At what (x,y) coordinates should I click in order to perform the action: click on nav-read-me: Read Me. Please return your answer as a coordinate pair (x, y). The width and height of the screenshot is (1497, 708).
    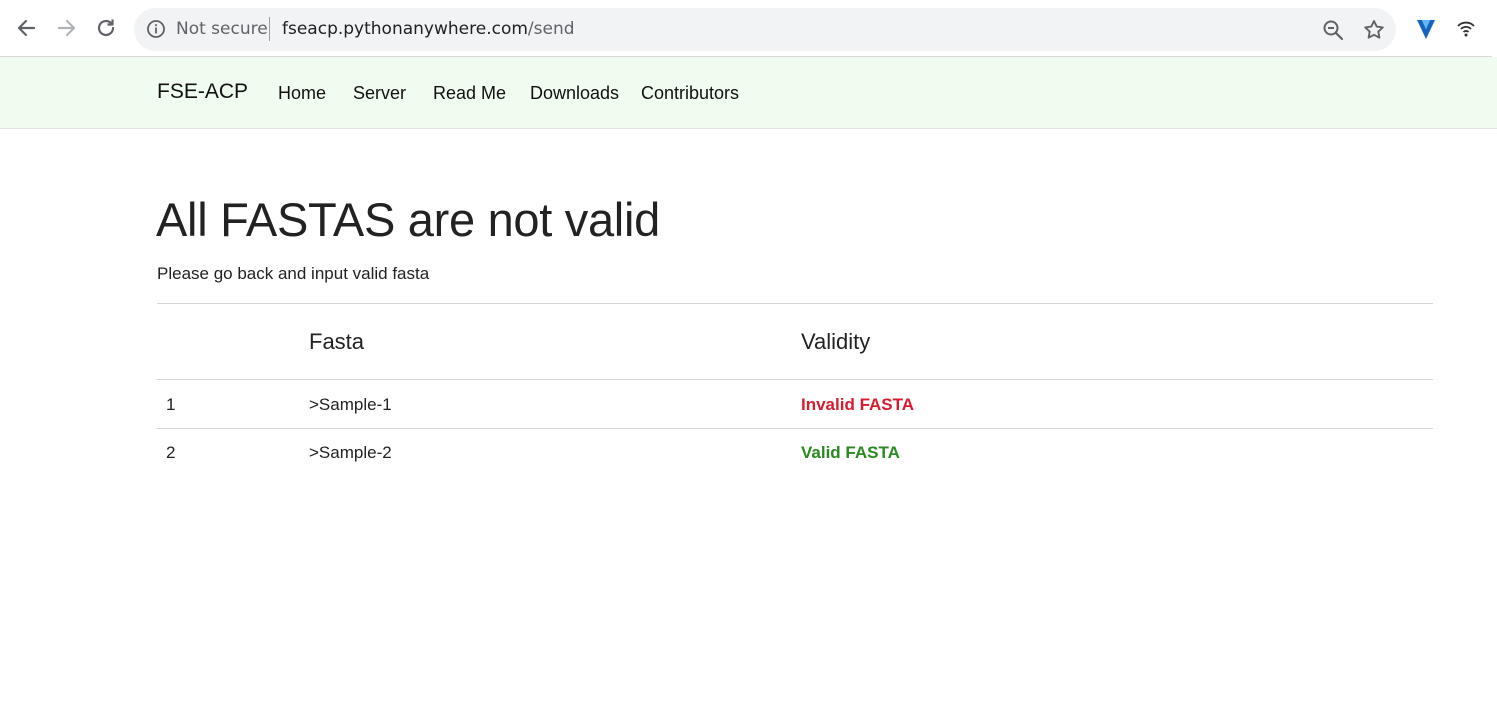
    Looking at the image, I should click on (469, 93).